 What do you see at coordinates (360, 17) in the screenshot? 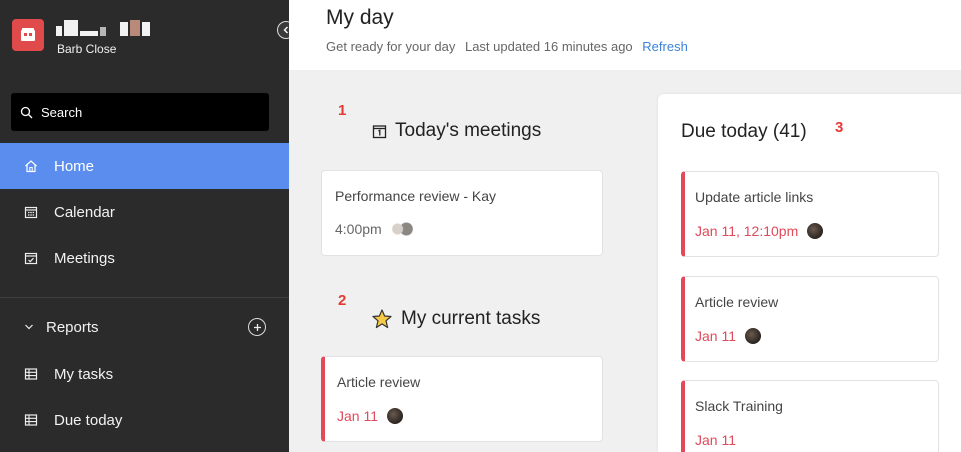
I see `page-title: My day` at bounding box center [360, 17].